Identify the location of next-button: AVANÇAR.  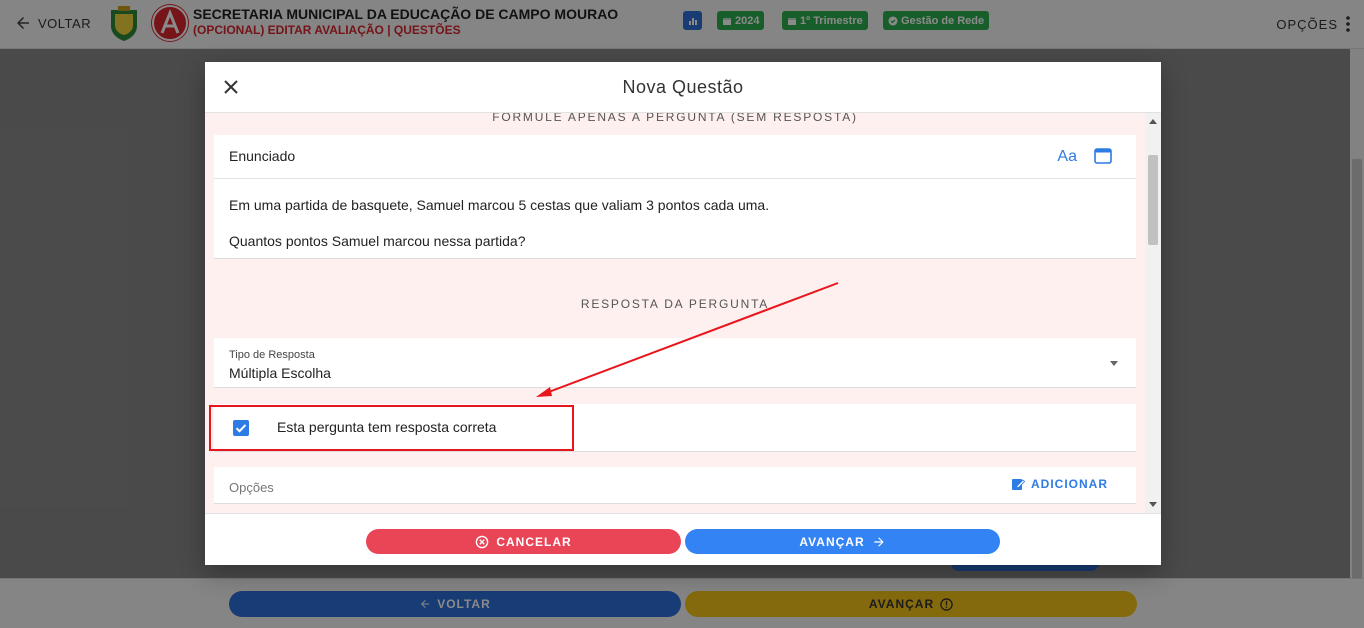
(842, 541).